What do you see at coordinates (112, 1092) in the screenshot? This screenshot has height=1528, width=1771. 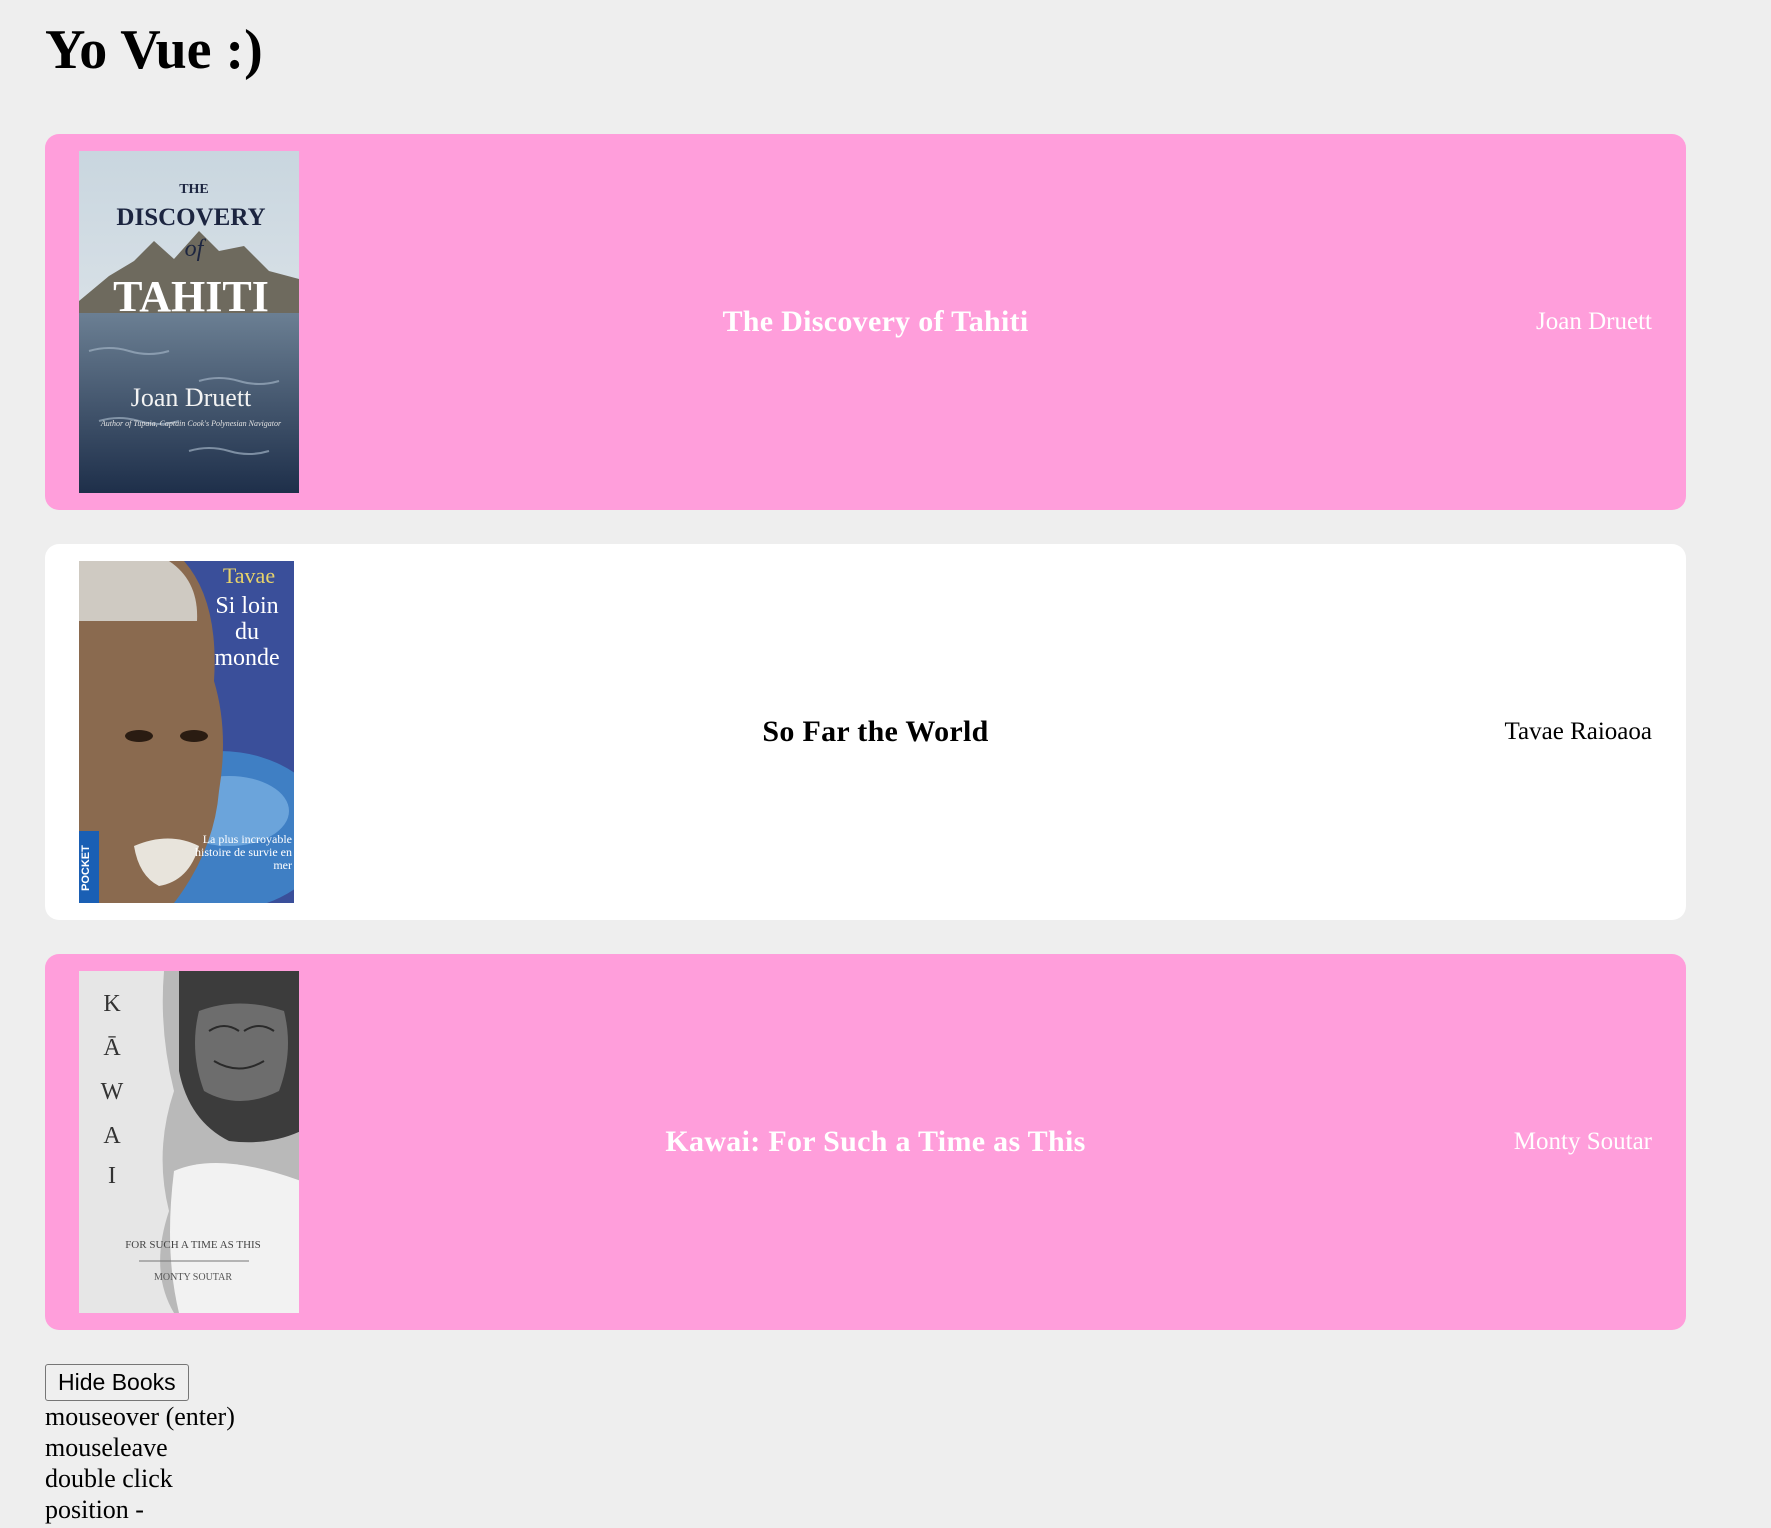 I see `svg-text: W` at bounding box center [112, 1092].